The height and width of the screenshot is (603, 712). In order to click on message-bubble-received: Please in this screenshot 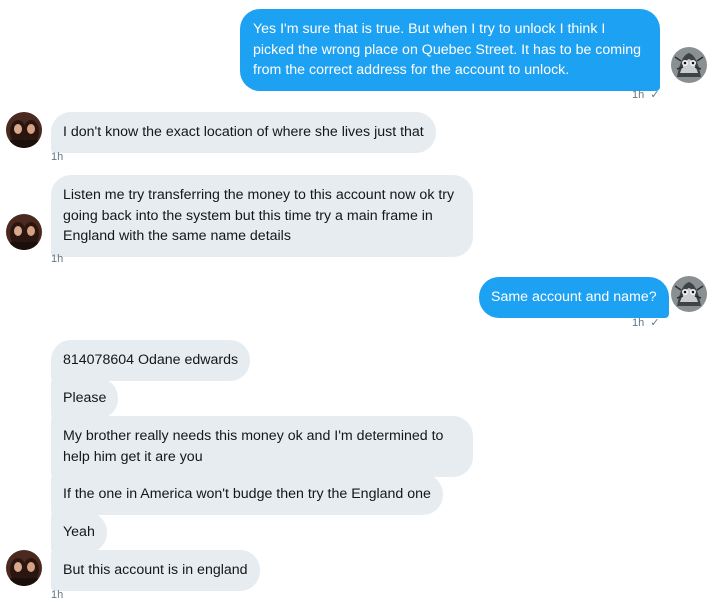, I will do `click(85, 398)`.